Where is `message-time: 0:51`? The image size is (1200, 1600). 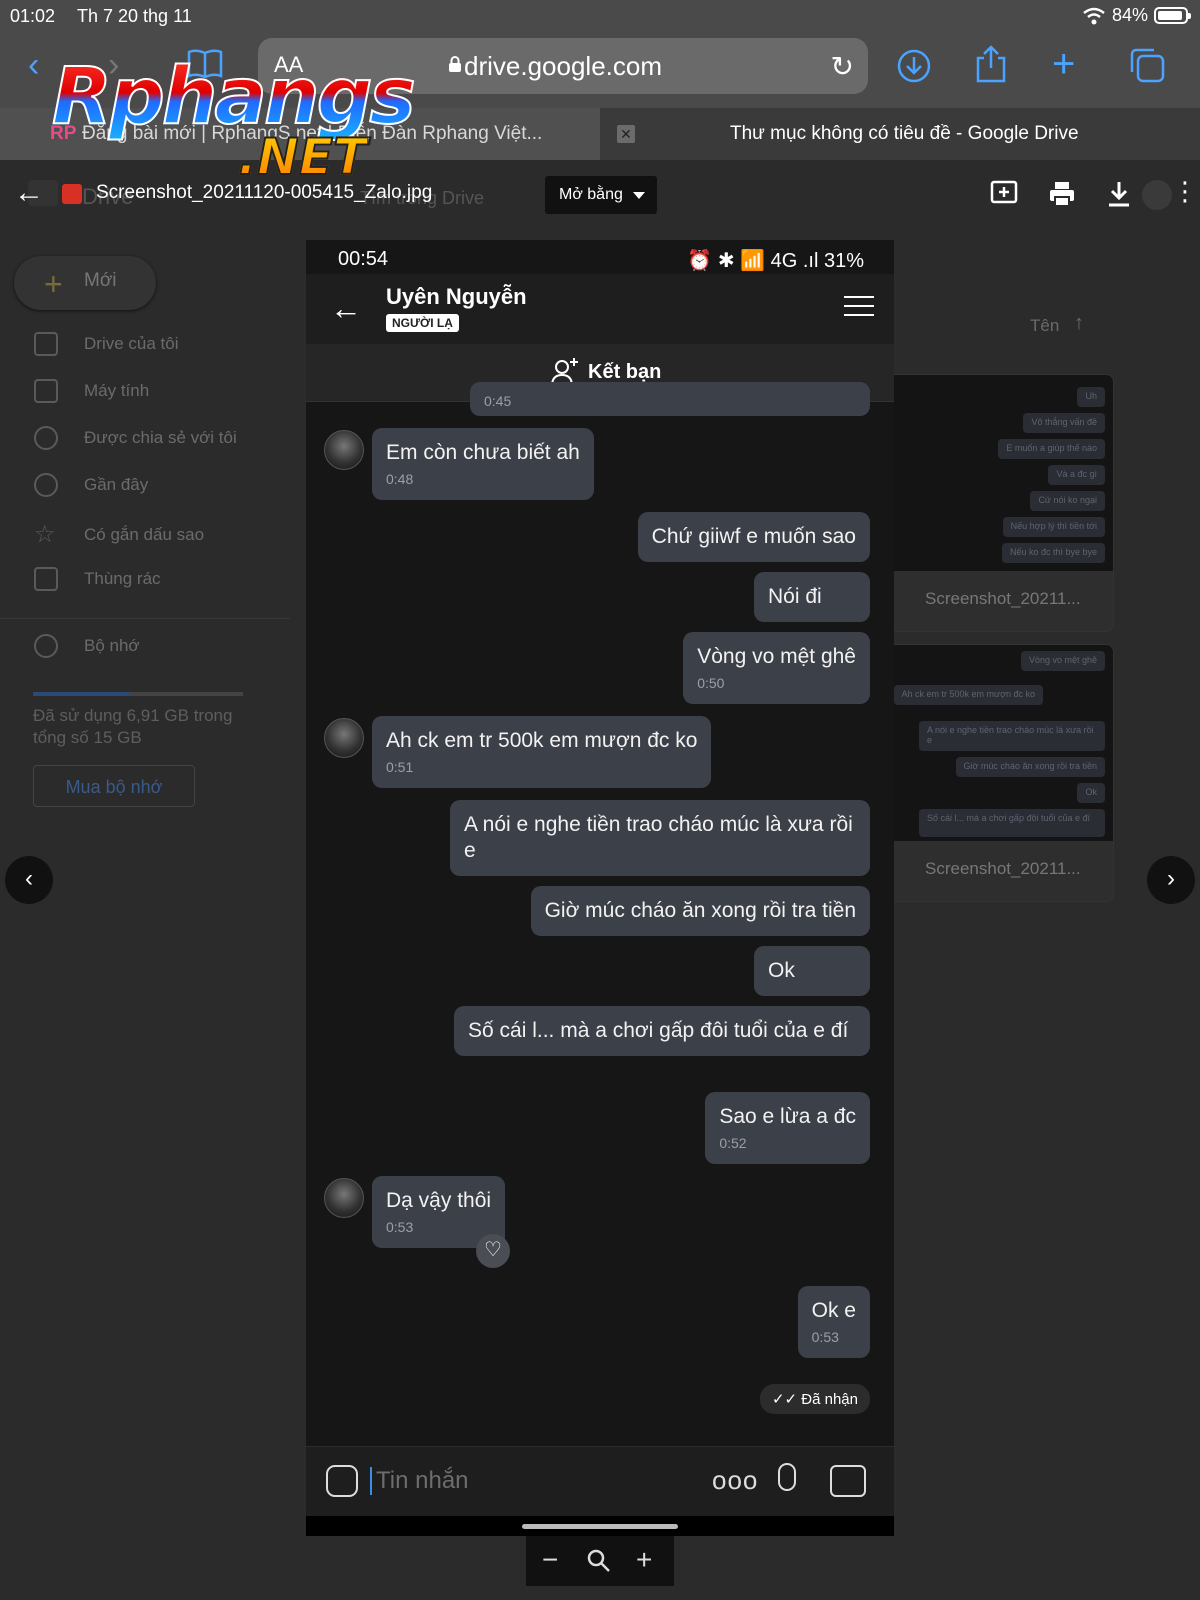 message-time: 0:51 is located at coordinates (400, 767).